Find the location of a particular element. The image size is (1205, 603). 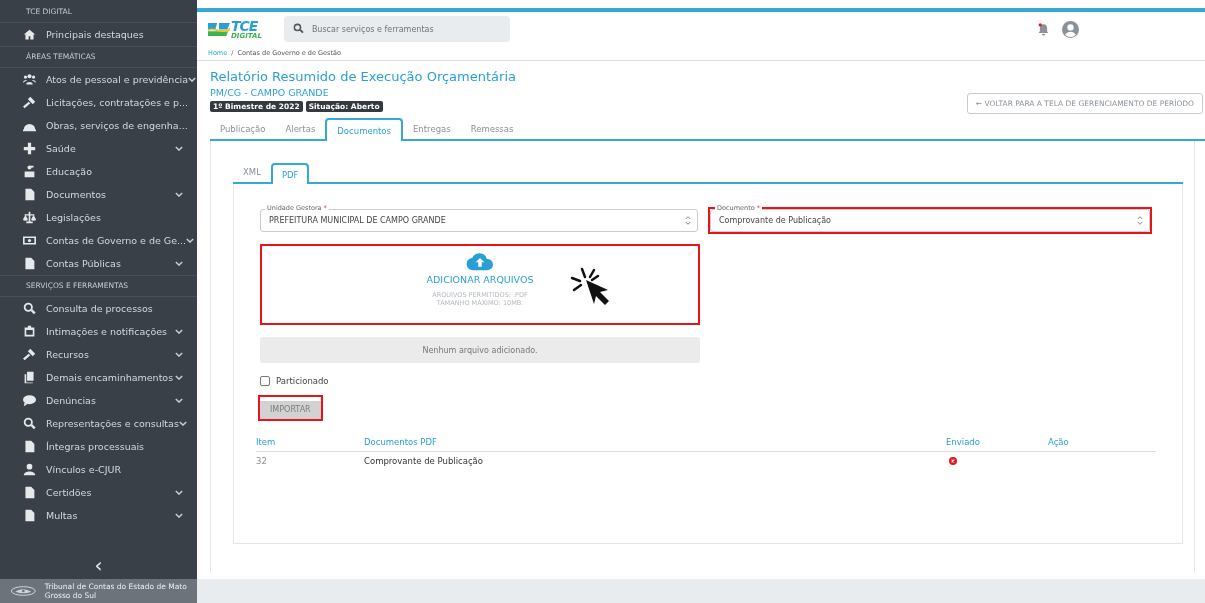

sidebar-item: Representações e consultas is located at coordinates (98, 423).